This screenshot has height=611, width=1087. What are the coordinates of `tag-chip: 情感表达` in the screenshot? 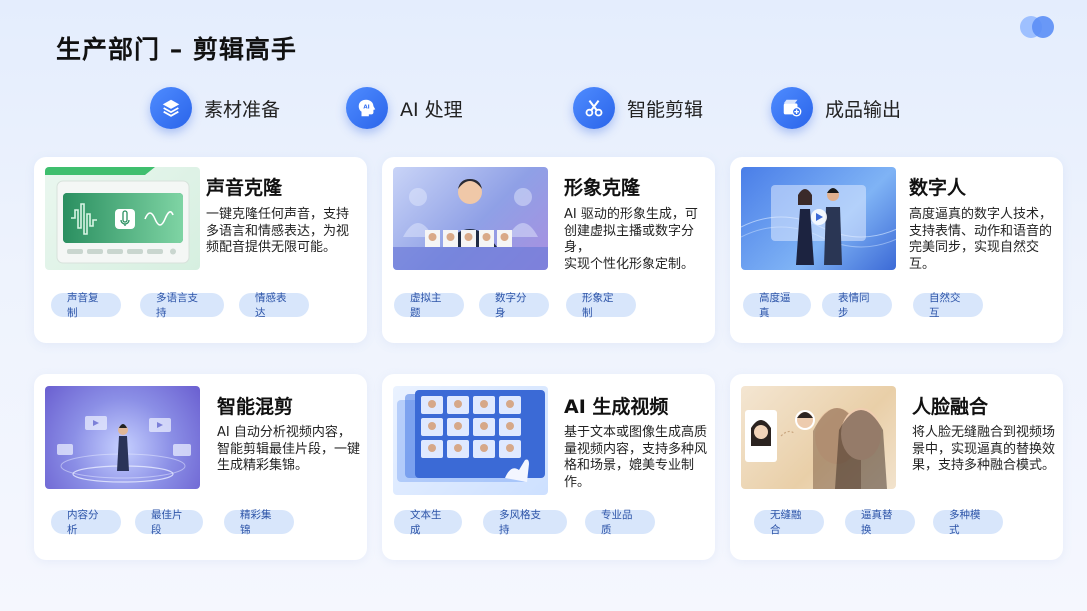 It's located at (274, 305).